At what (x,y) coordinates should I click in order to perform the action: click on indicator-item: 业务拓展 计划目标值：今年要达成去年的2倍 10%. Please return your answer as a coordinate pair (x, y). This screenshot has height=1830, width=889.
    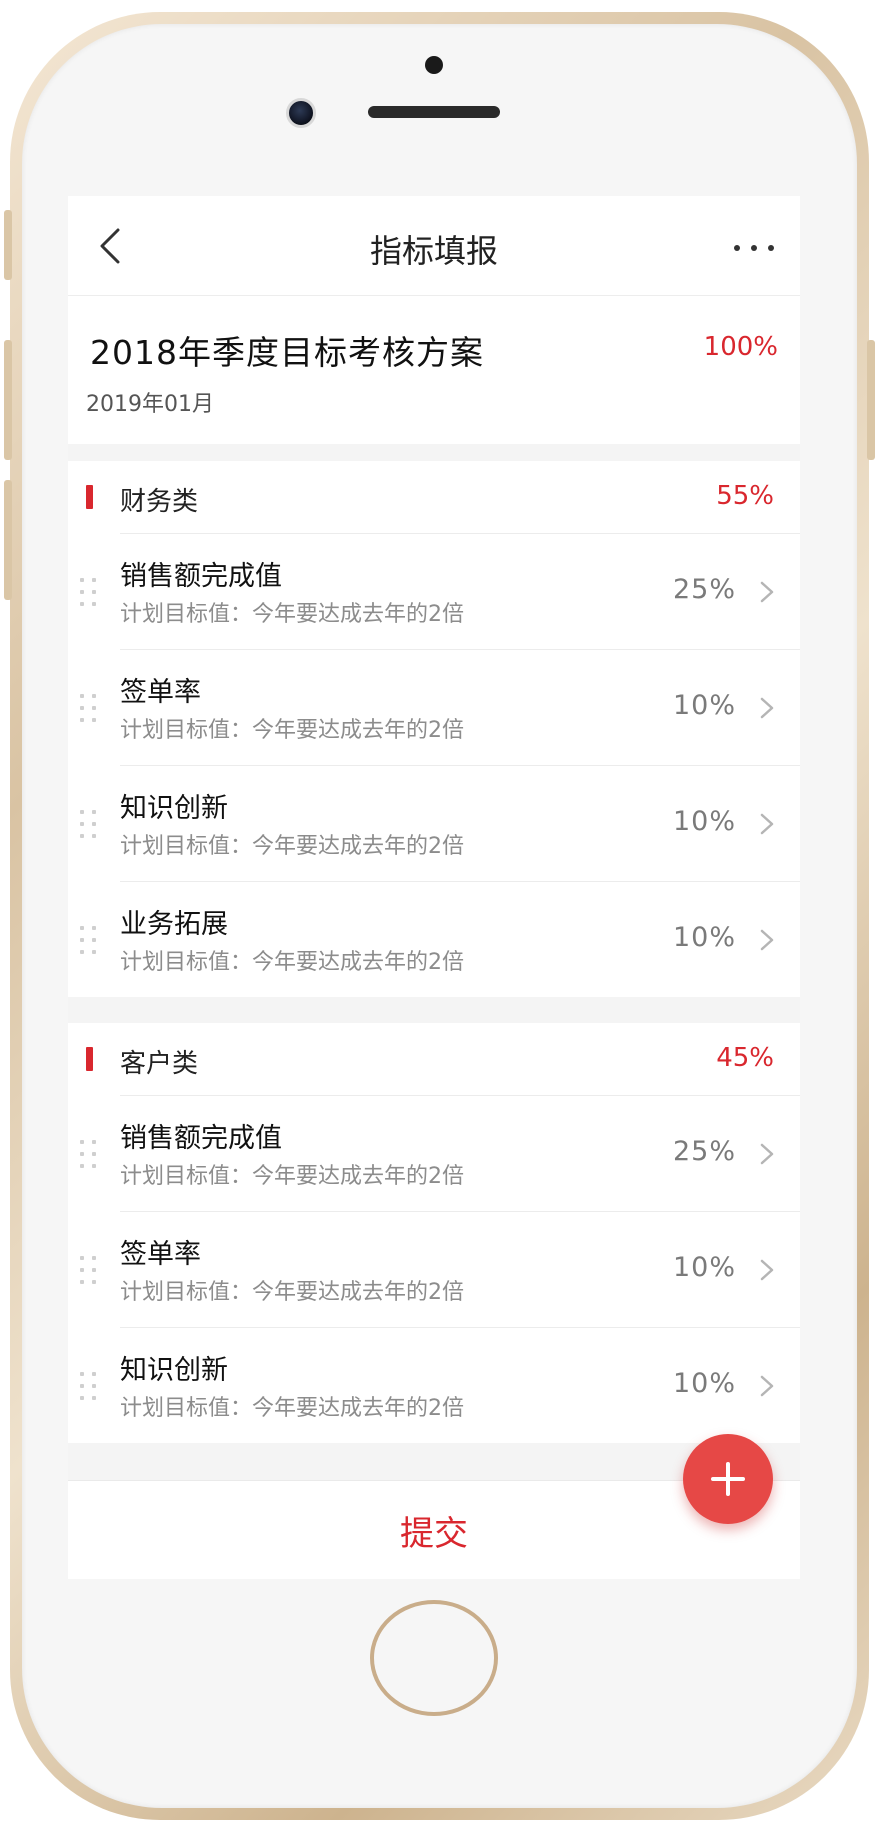
    Looking at the image, I should click on (440, 939).